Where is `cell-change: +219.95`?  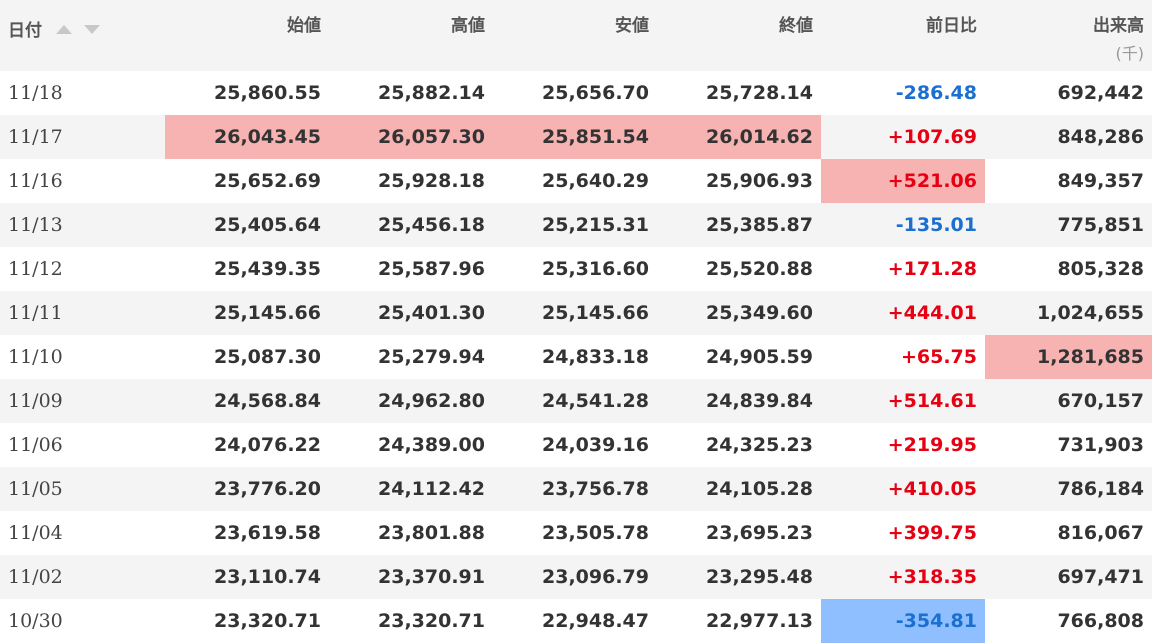 cell-change: +219.95 is located at coordinates (932, 445).